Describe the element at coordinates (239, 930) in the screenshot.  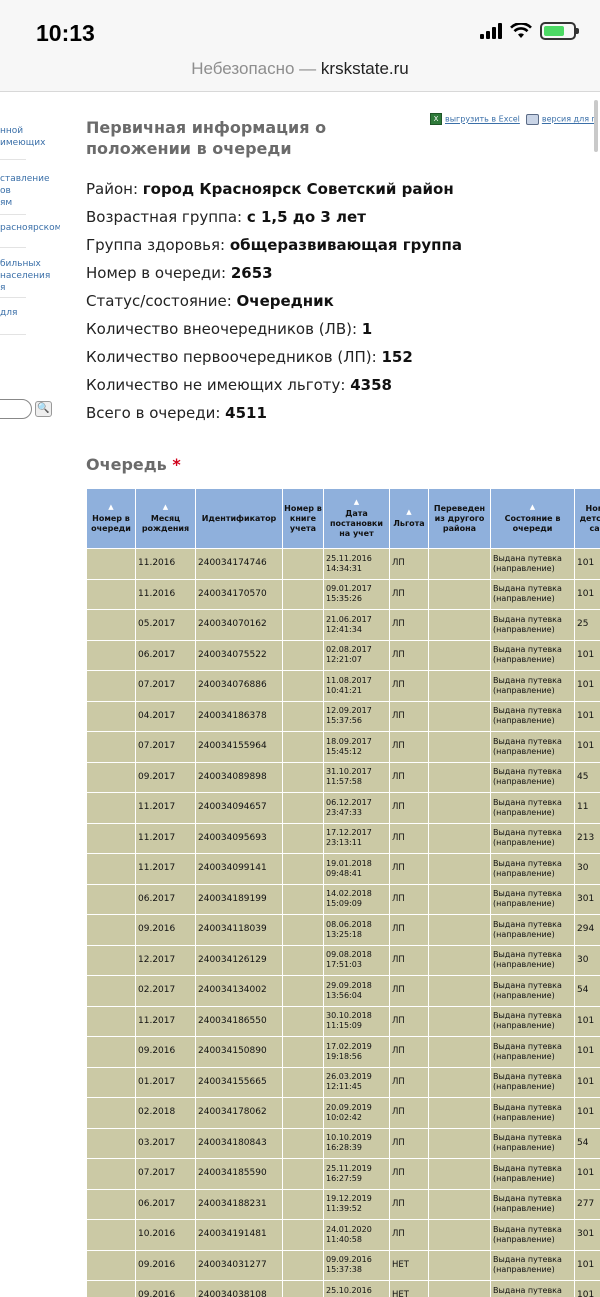
I see `cell-col-identifier: 240034118039` at that location.